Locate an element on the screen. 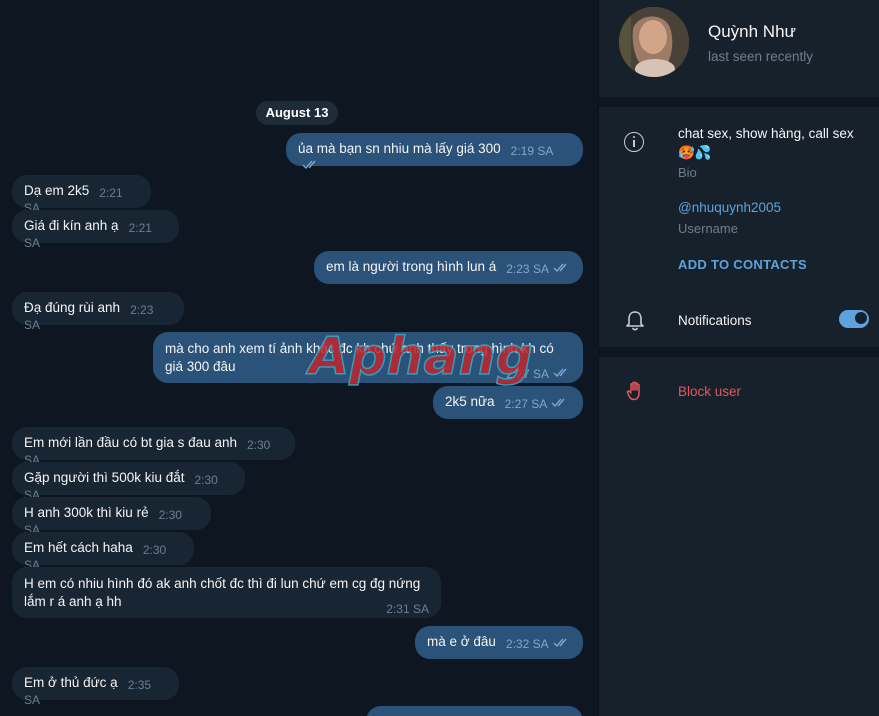  message-outgoing: ủa mà bạn sn nhiu mà lấy giá 300 2:19 SA is located at coordinates (434, 151).